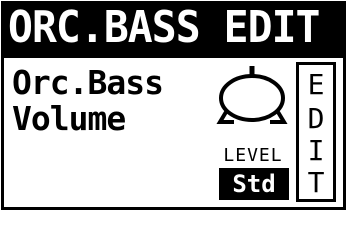 The image size is (347, 240). What do you see at coordinates (316, 118) in the screenshot?
I see `edit-tab-letter: D` at bounding box center [316, 118].